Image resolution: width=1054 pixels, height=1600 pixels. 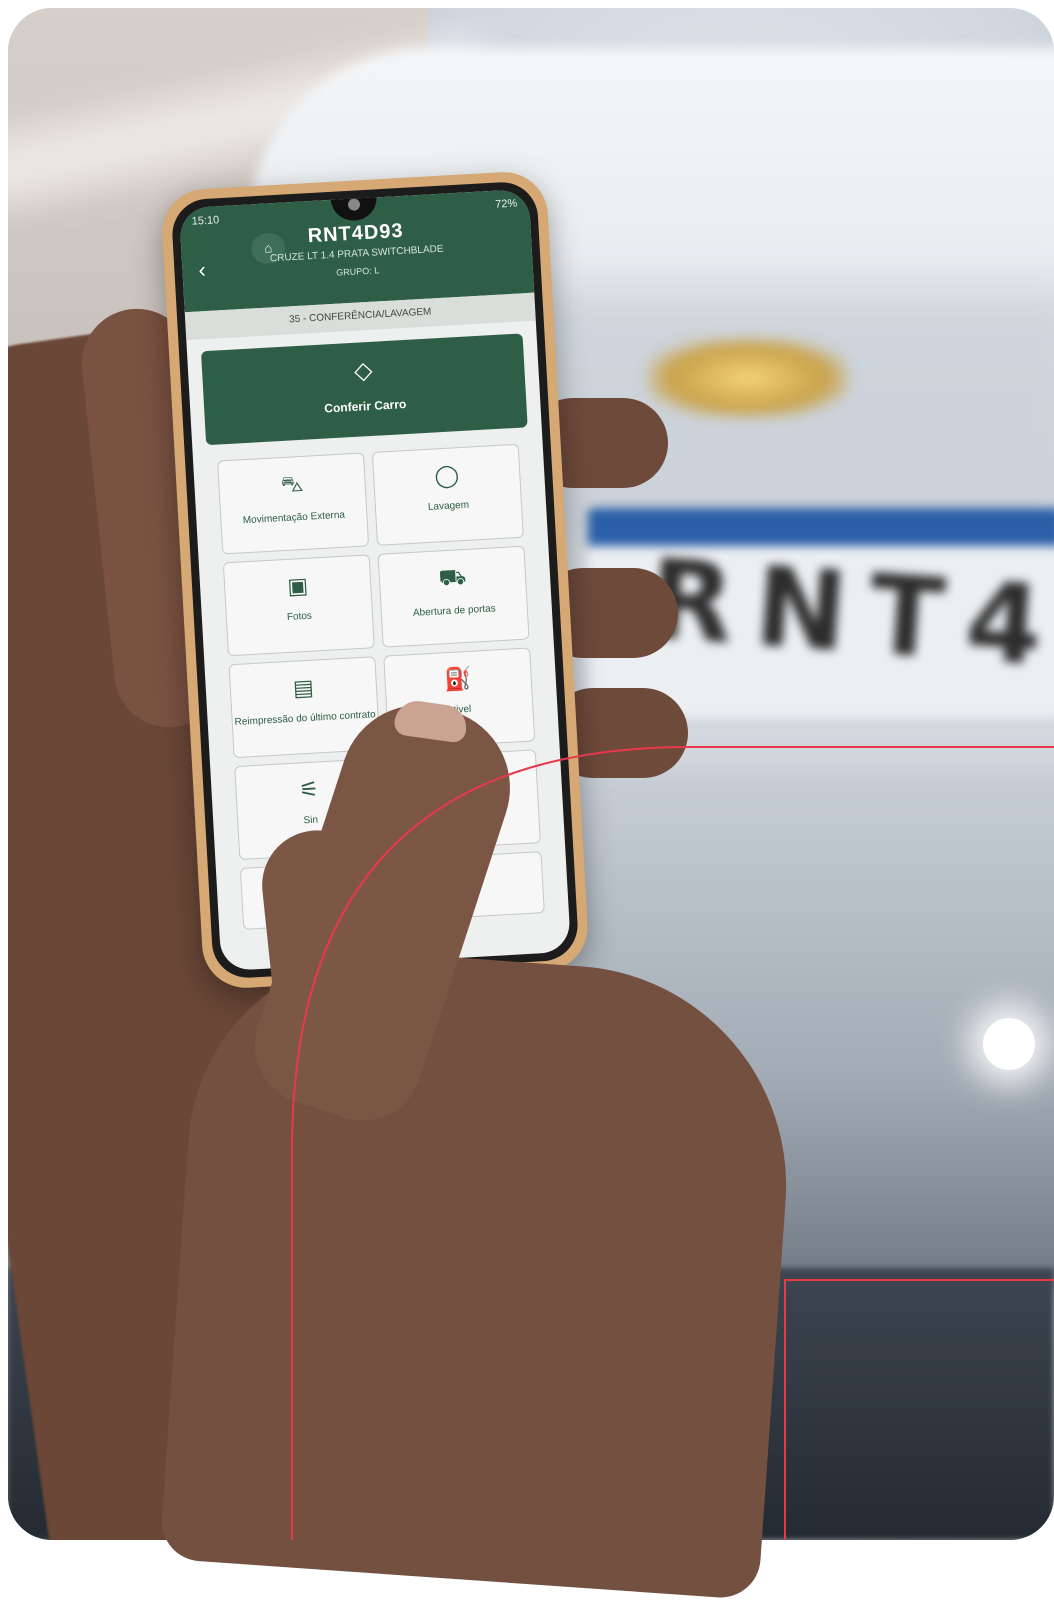 I want to click on tag-icon: ◇, so click(x=363, y=370).